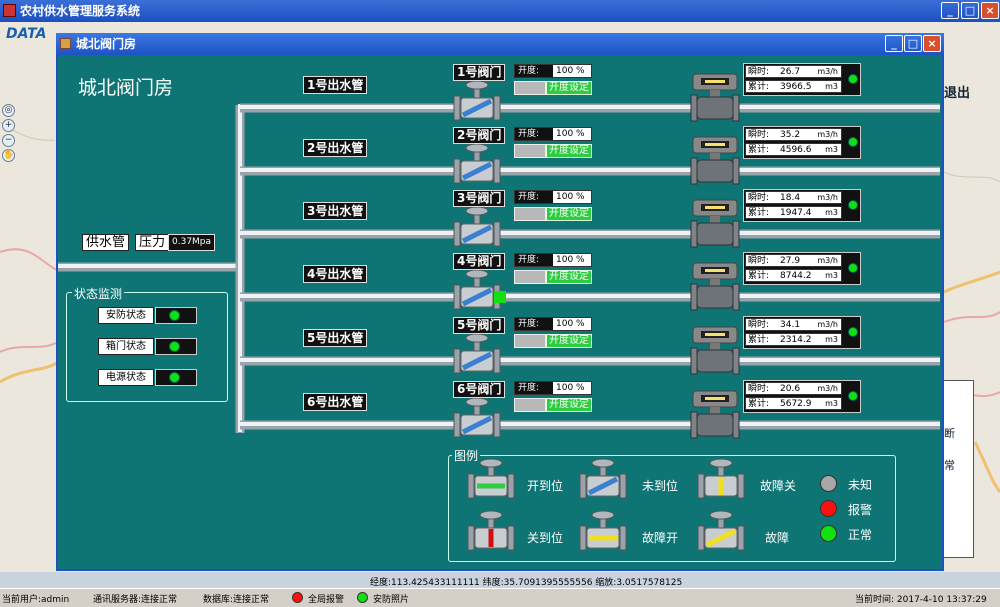 The width and height of the screenshot is (1000, 607). What do you see at coordinates (827, 197) in the screenshot?
I see `instant-flow-unit-3: m3/h` at bounding box center [827, 197].